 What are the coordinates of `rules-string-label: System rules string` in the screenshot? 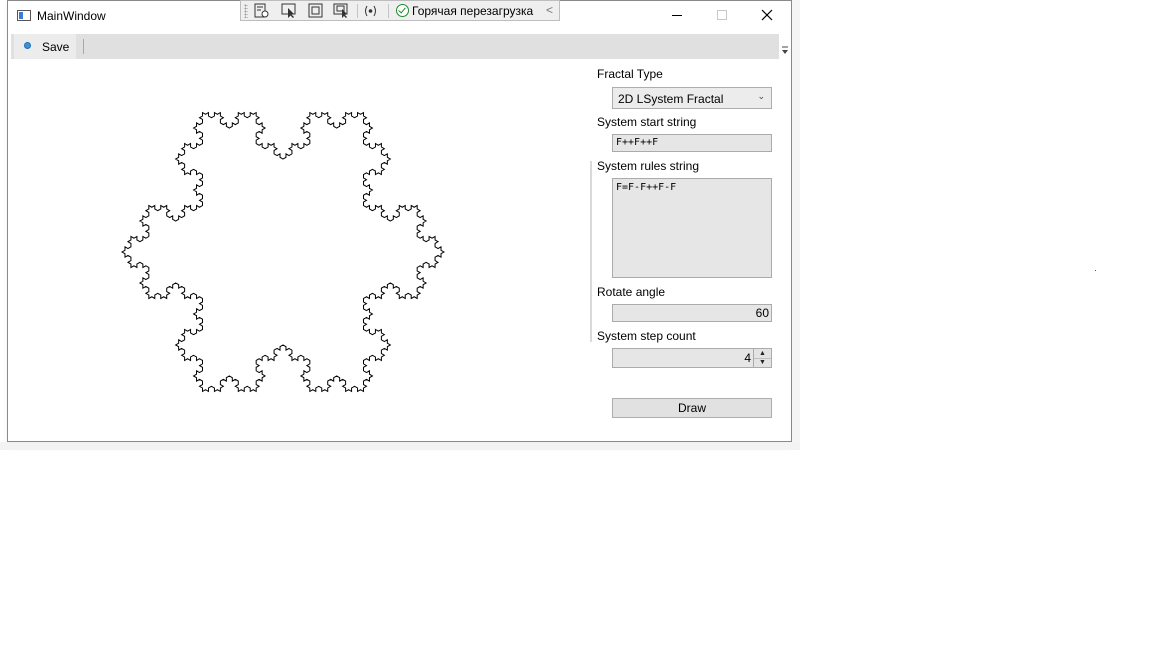 It's located at (648, 166).